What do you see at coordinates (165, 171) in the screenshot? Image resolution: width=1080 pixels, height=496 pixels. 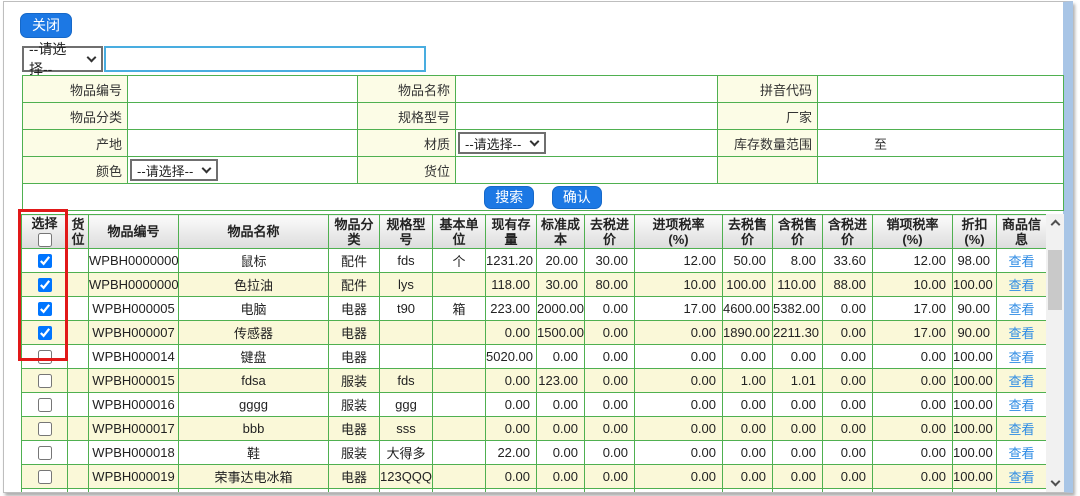 I see `color-select-value: --请选择--` at bounding box center [165, 171].